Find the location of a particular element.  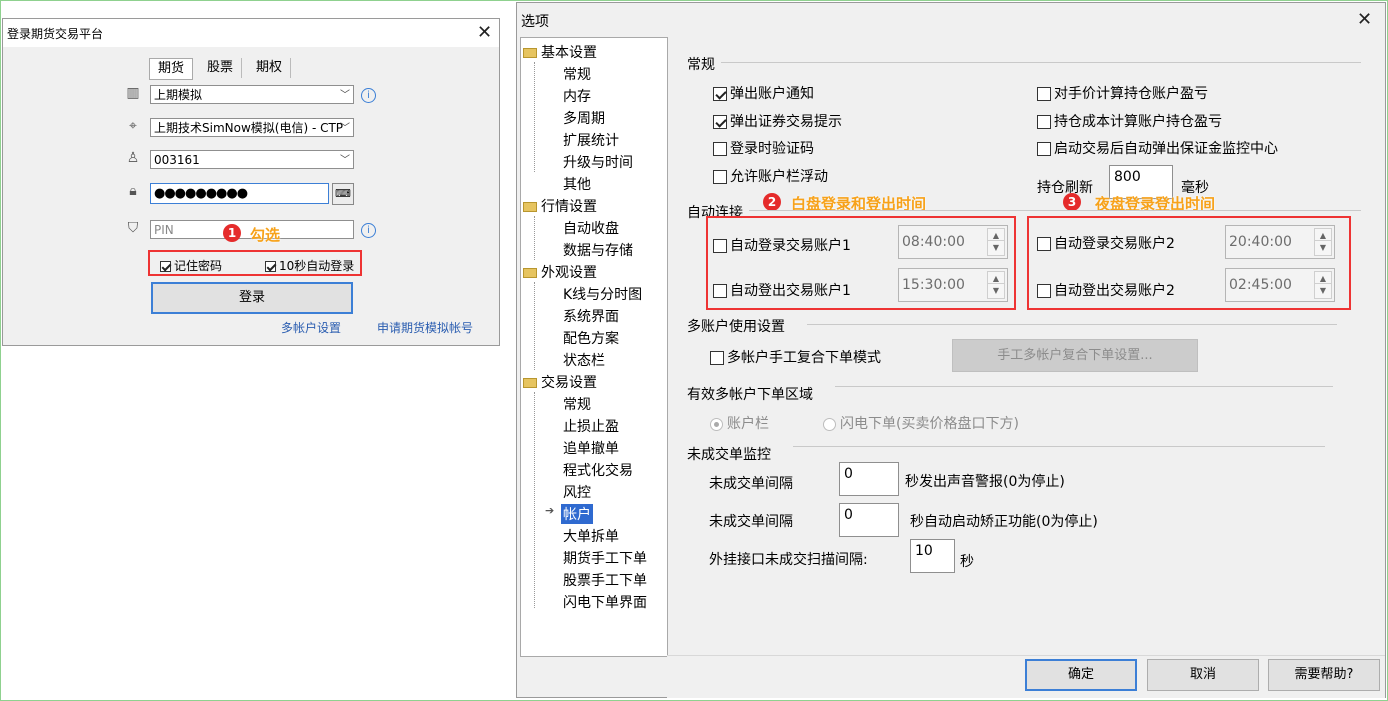

auto-logout-account1-checkbox: 自动登出交易账户1 is located at coordinates (782, 290).